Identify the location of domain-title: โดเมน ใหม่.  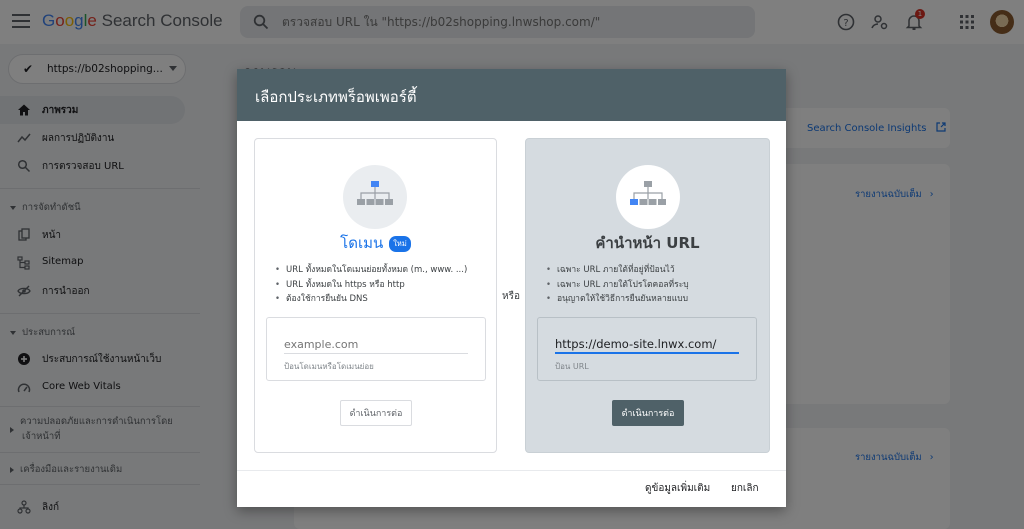
(375, 243).